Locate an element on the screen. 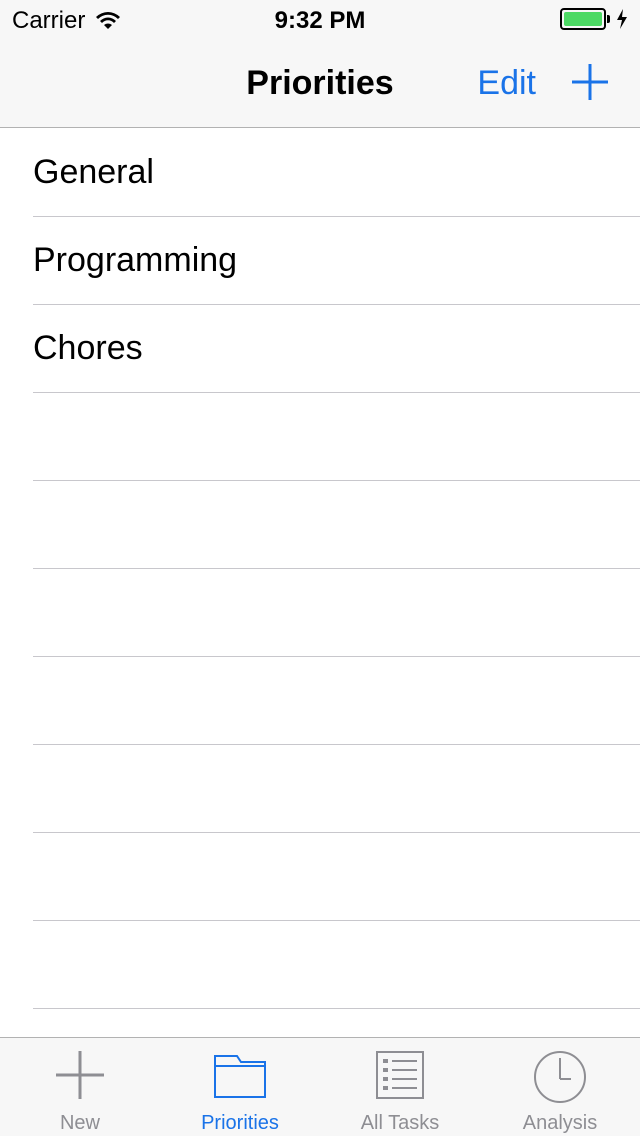 This screenshot has width=640, height=1136. row-label: Programming is located at coordinates (135, 260).